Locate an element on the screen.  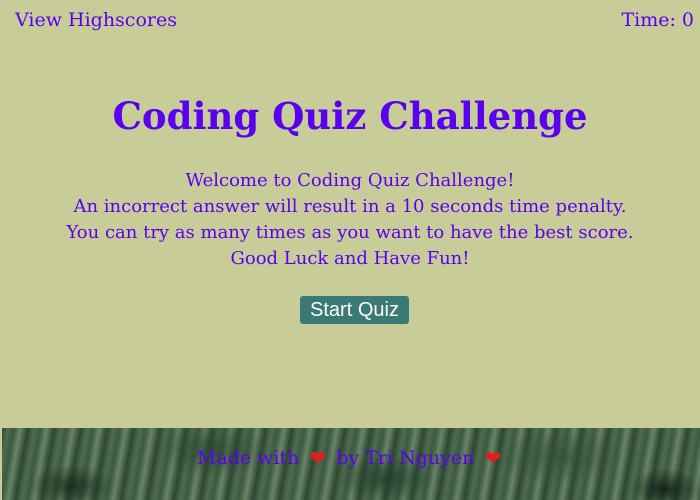
footer: Made with ❤ by Tri Nguyen ❤ is located at coordinates (351, 464).